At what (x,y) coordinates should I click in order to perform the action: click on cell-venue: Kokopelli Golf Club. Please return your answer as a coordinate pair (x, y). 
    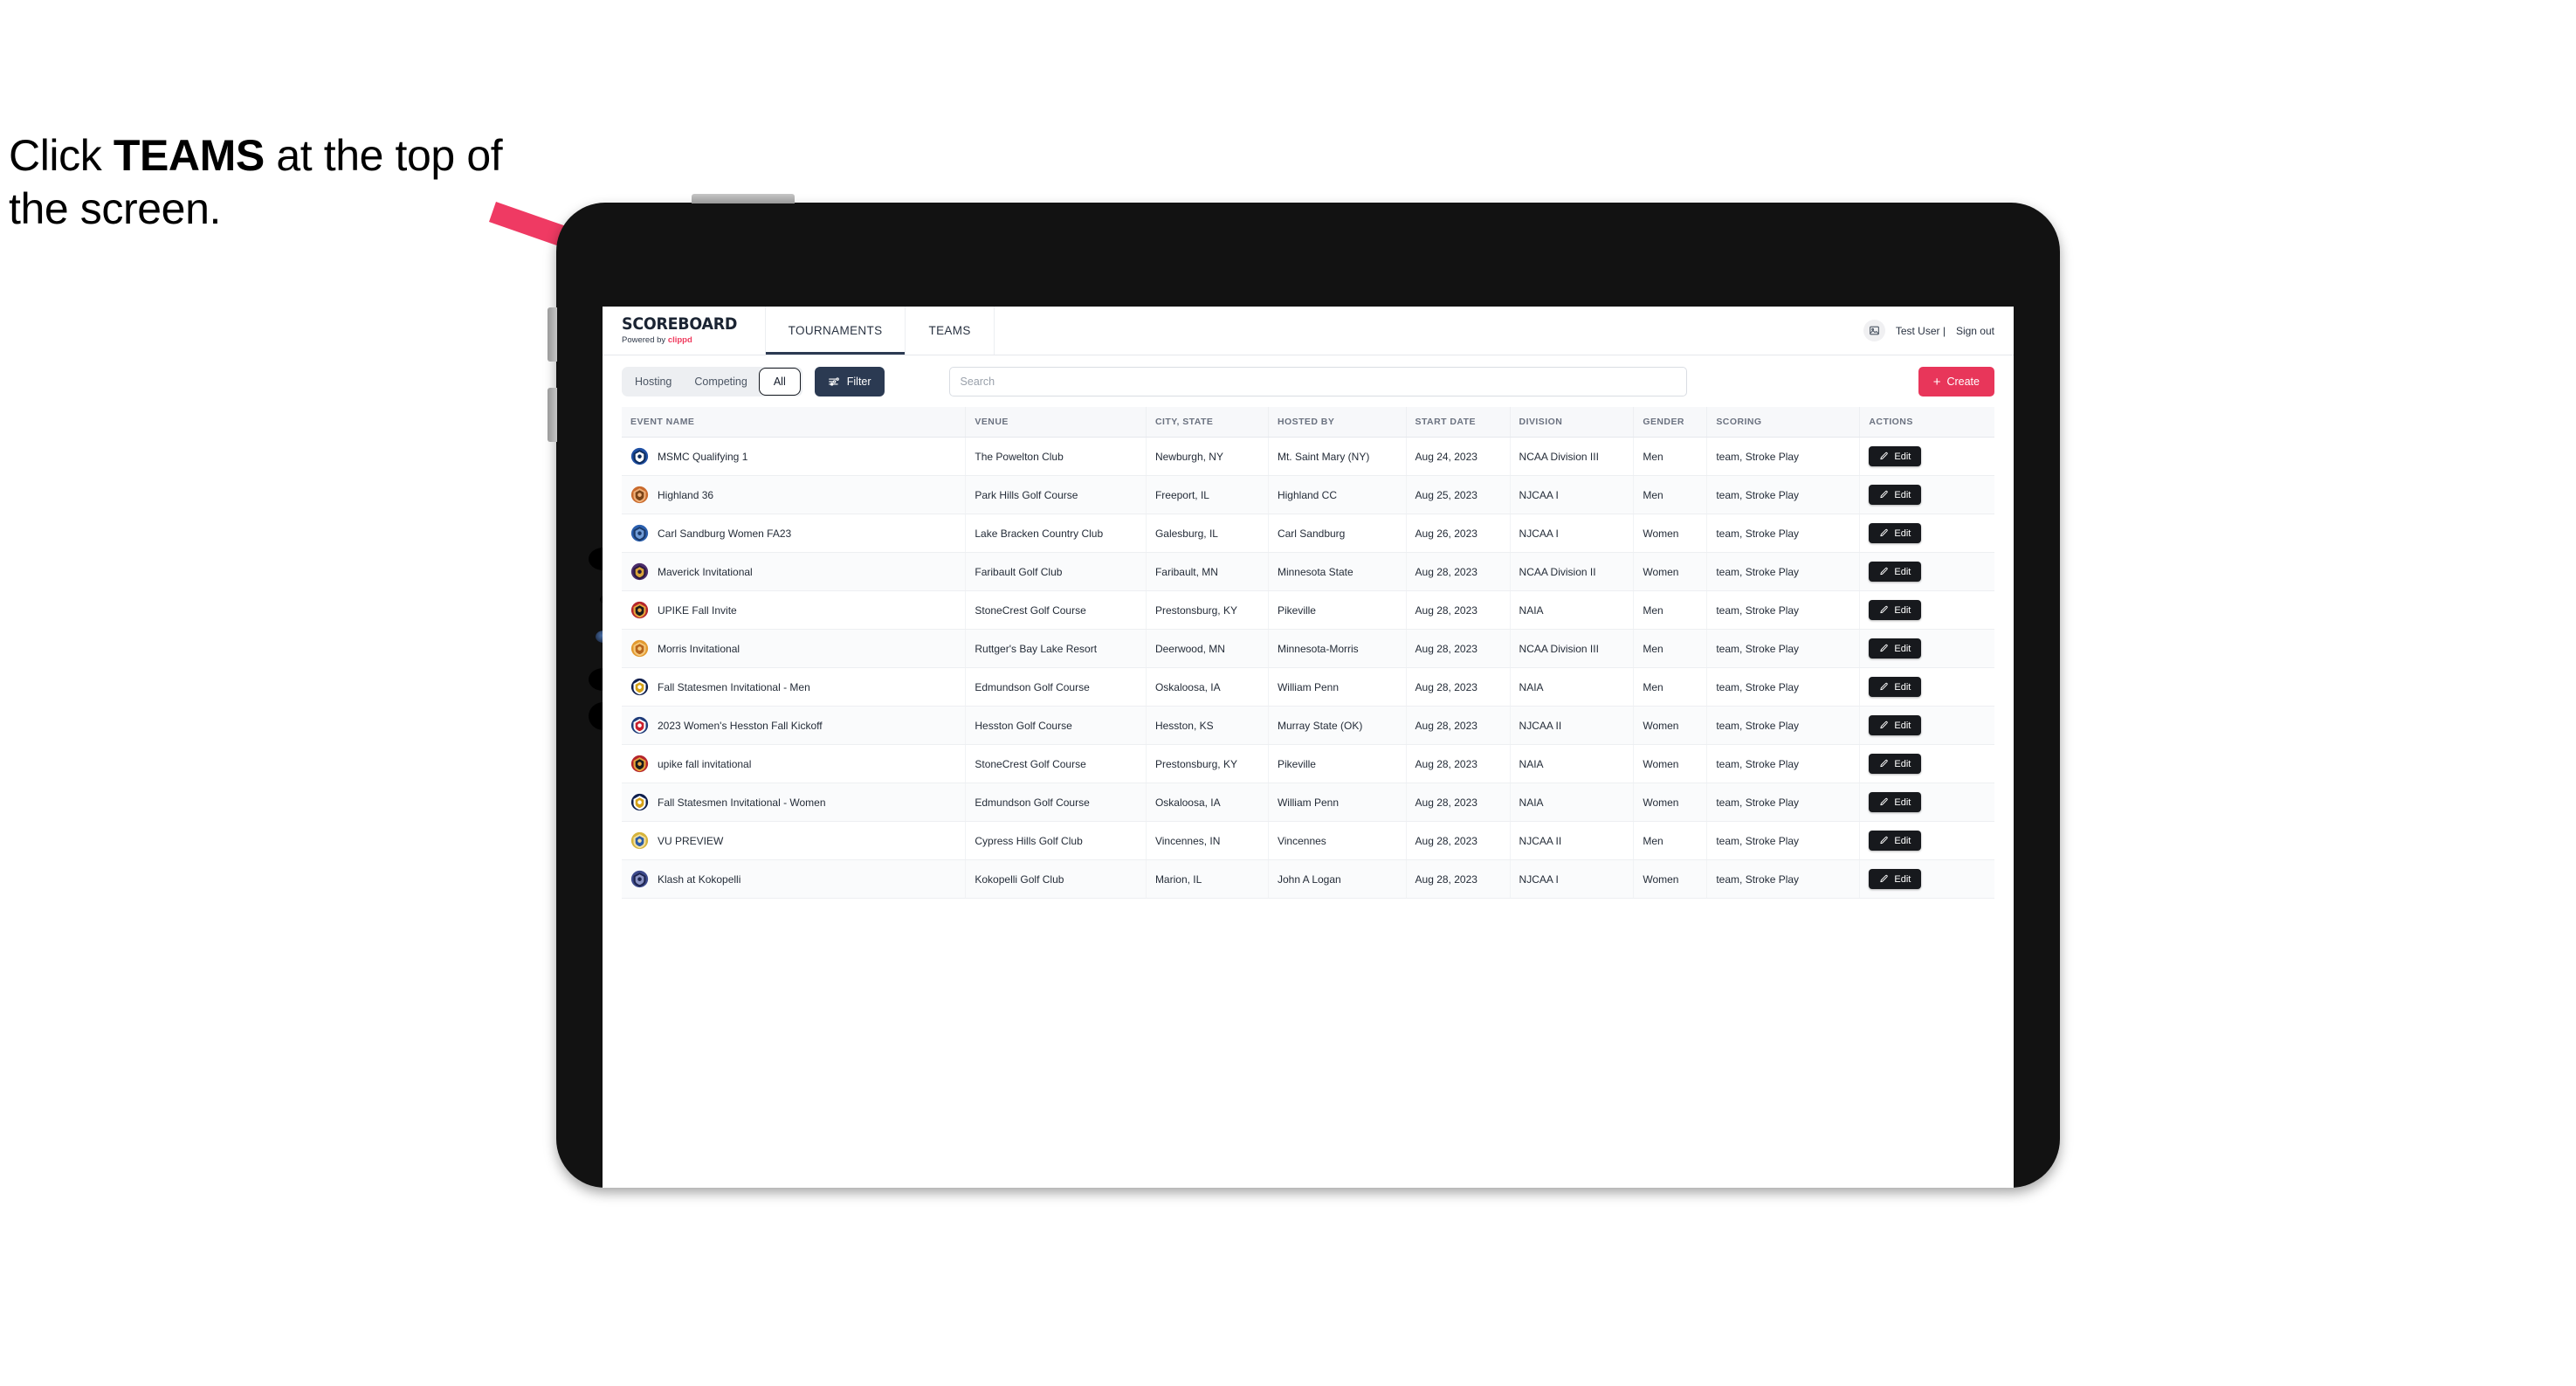
    Looking at the image, I should click on (1056, 879).